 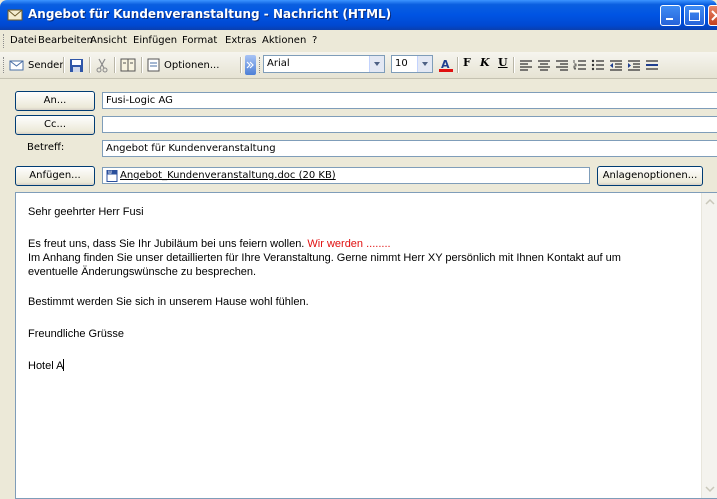 What do you see at coordinates (670, 15) in the screenshot?
I see `minimize-button` at bounding box center [670, 15].